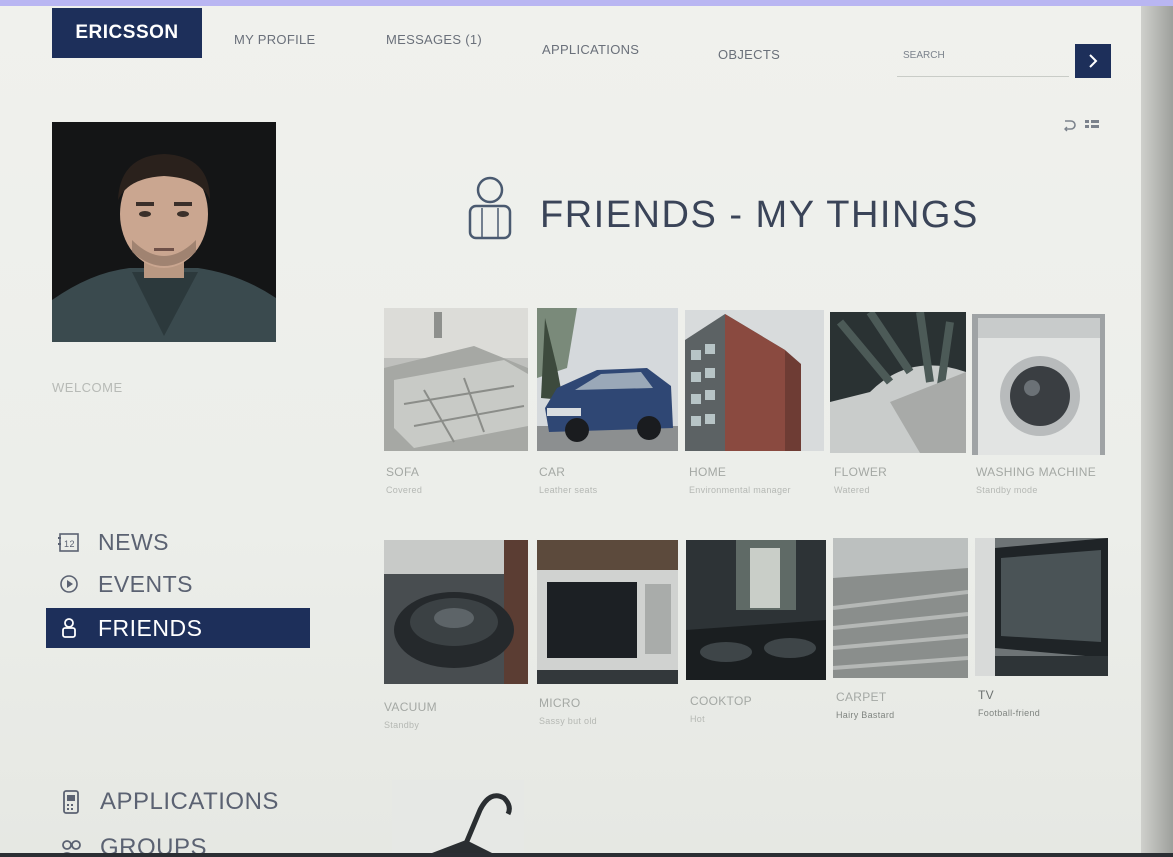 This screenshot has height=857, width=1173. Describe the element at coordinates (708, 472) in the screenshot. I see `thing-name: HOME` at that location.